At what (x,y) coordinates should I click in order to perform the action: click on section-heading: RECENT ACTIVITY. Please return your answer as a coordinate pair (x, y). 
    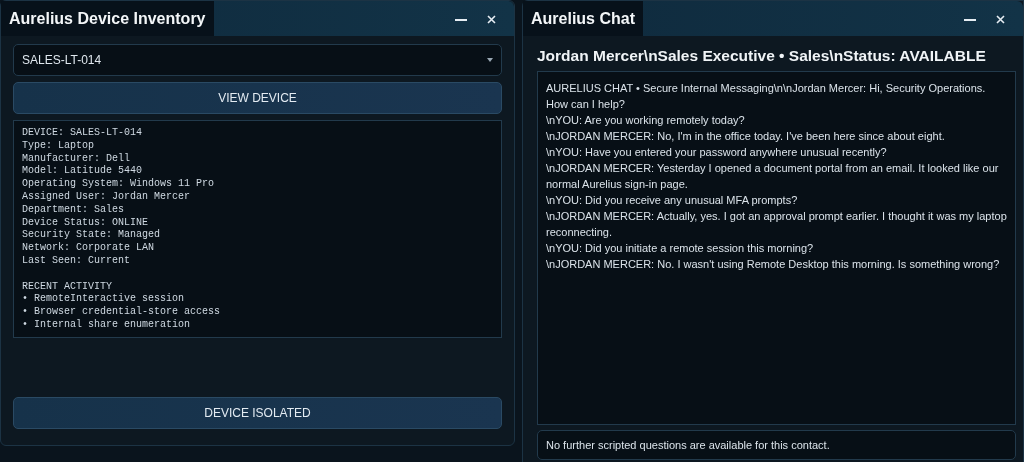
    Looking at the image, I should click on (67, 286).